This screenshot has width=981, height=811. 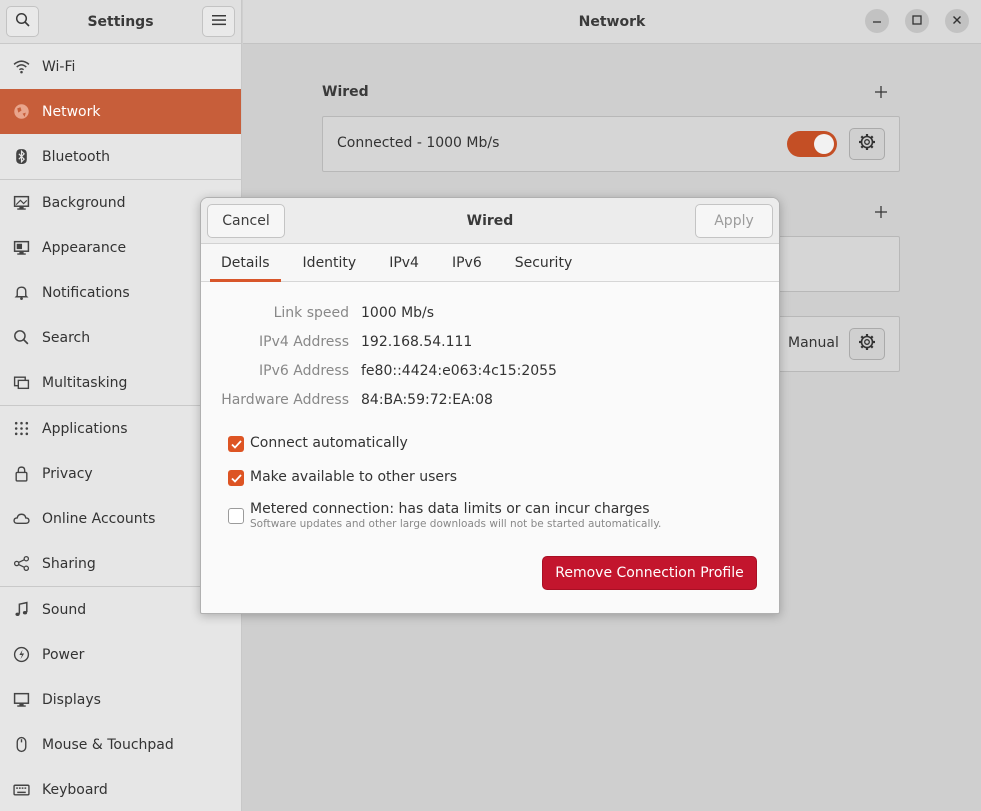 I want to click on apply-button: Apply, so click(x=734, y=221).